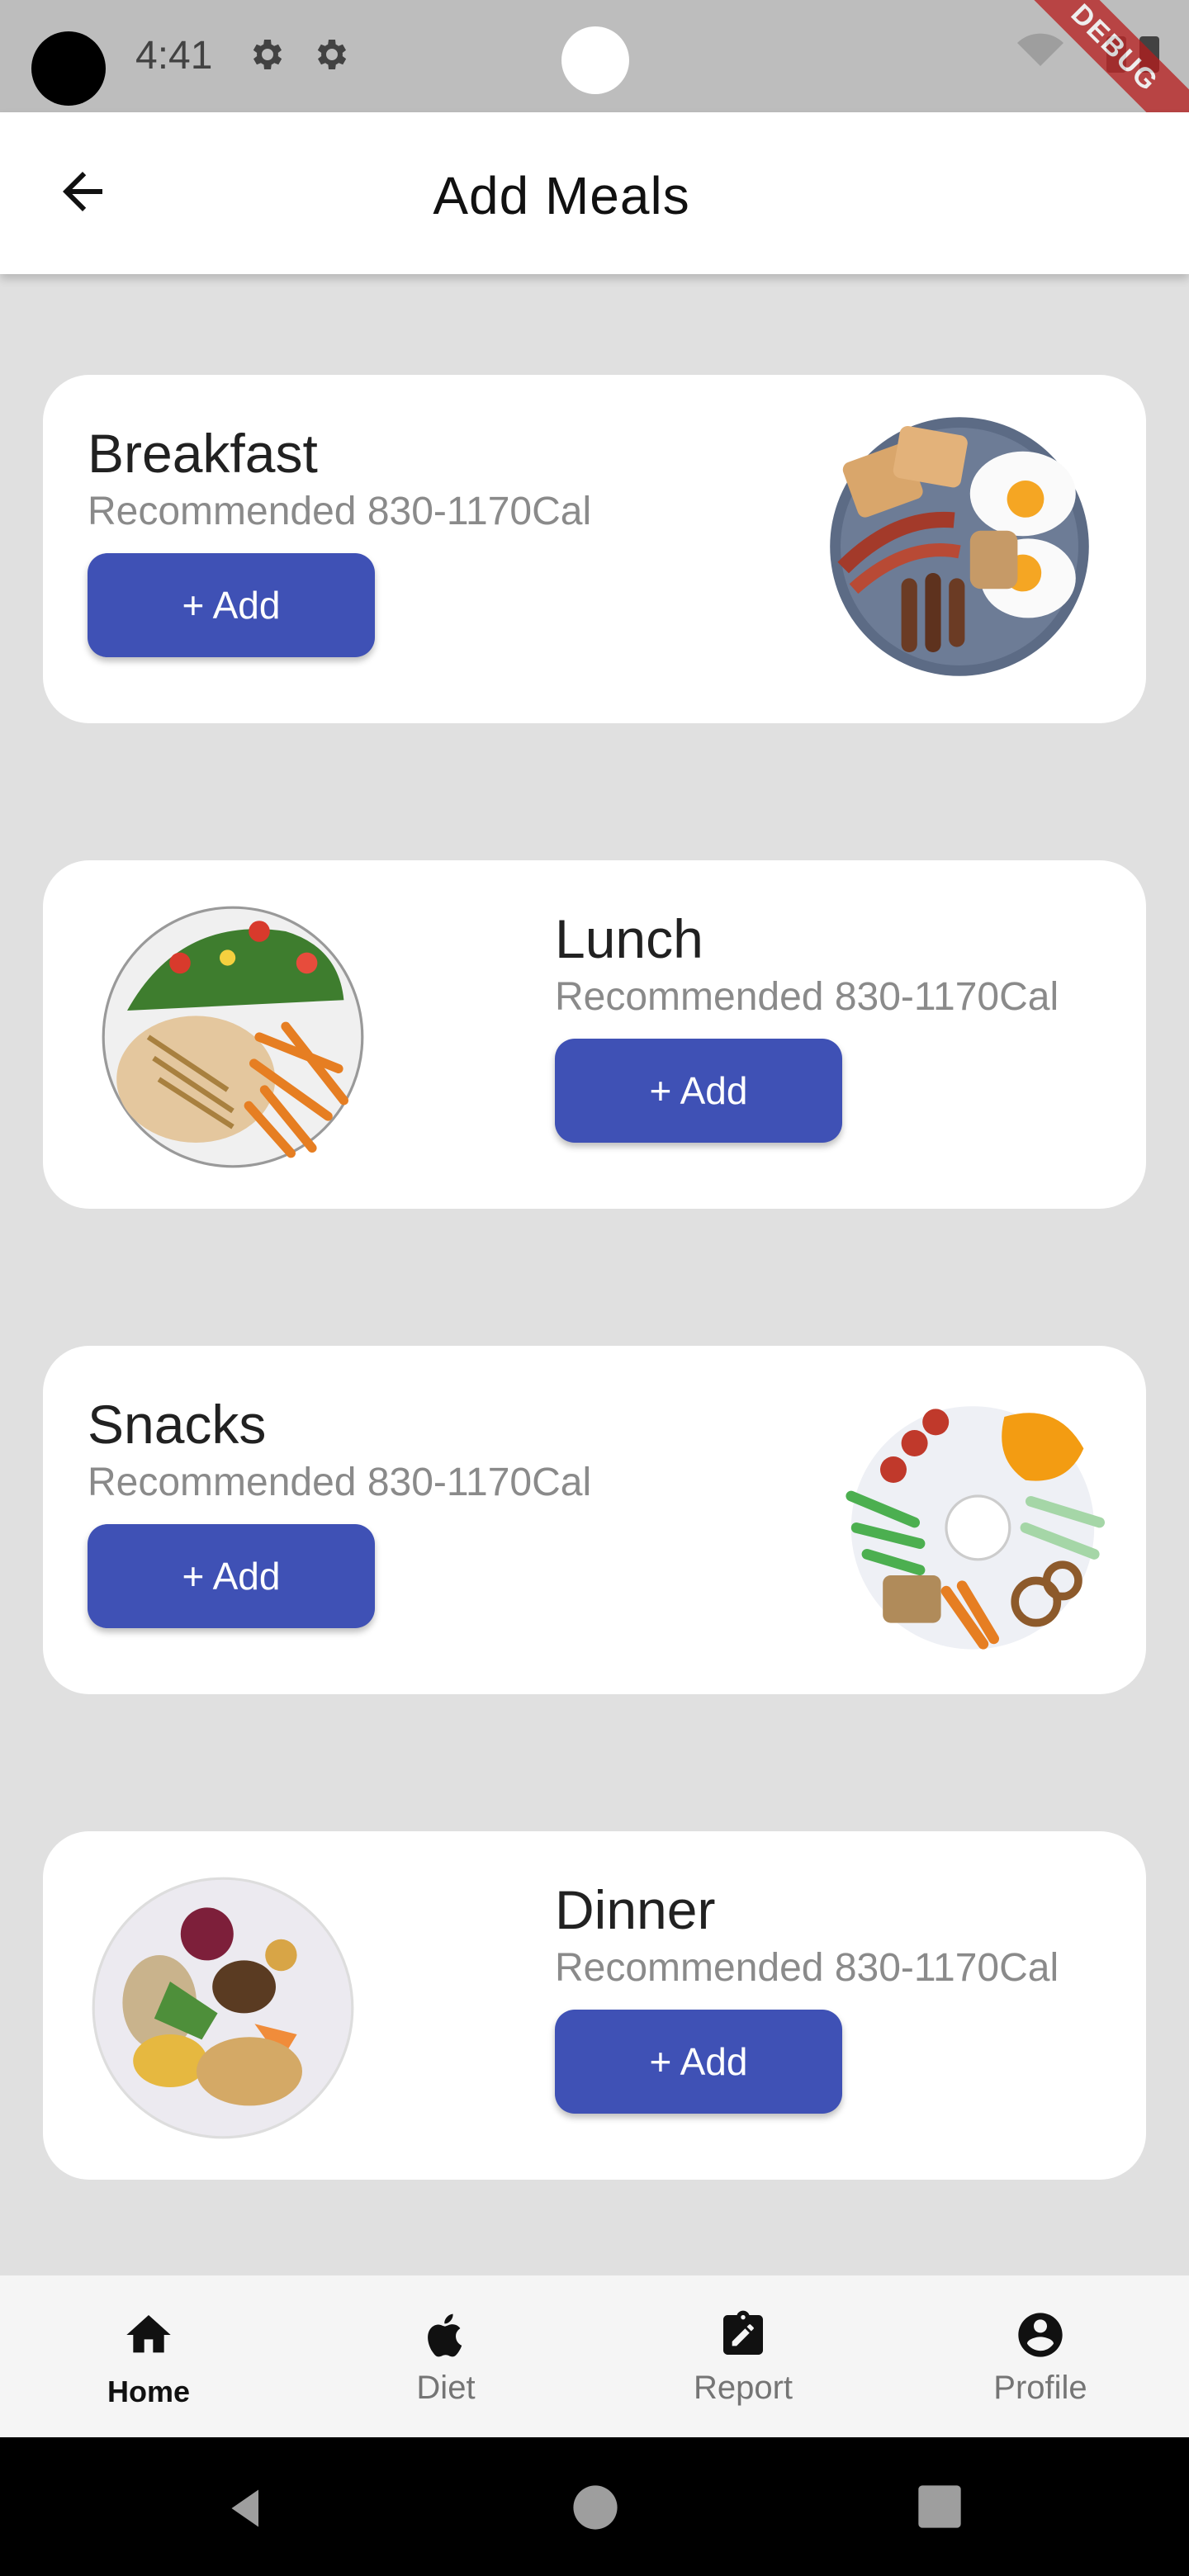 This screenshot has height=2576, width=1189. What do you see at coordinates (594, 1034) in the screenshot?
I see `meal-card-lunch: Lunch Recommended 830-1170Cal + Add` at bounding box center [594, 1034].